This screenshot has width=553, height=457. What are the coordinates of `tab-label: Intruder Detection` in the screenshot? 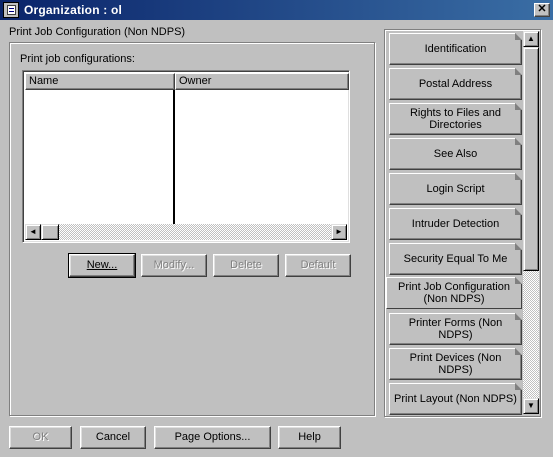 It's located at (455, 224).